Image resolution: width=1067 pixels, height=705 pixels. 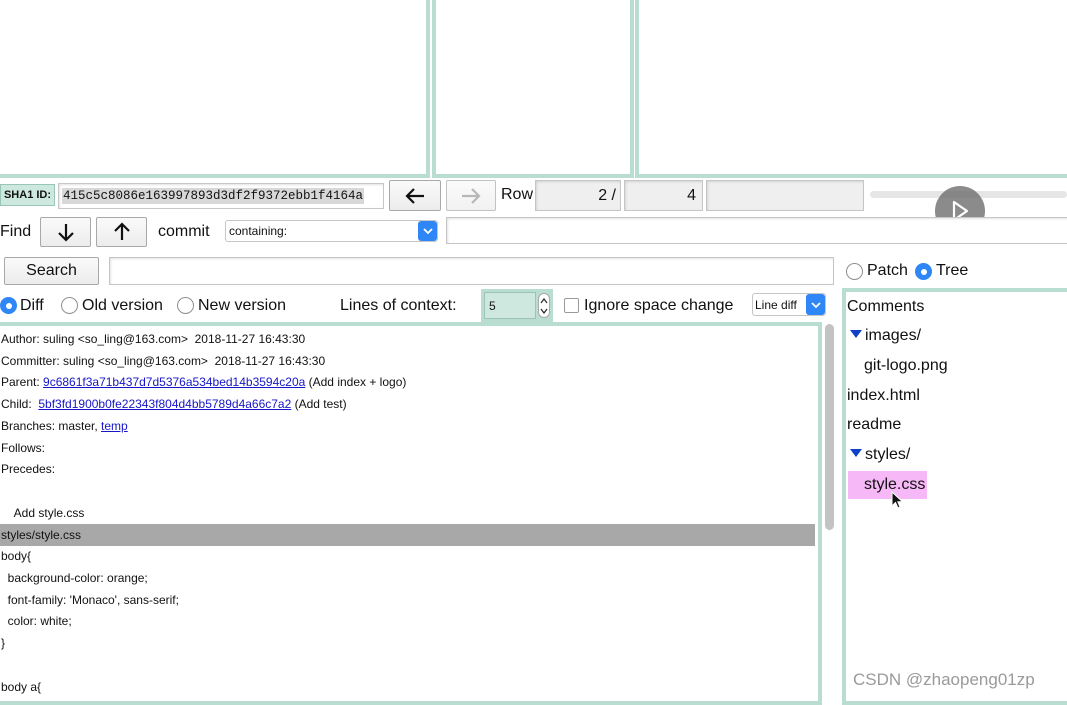 I want to click on follows-line: Follows:, so click(x=23, y=448).